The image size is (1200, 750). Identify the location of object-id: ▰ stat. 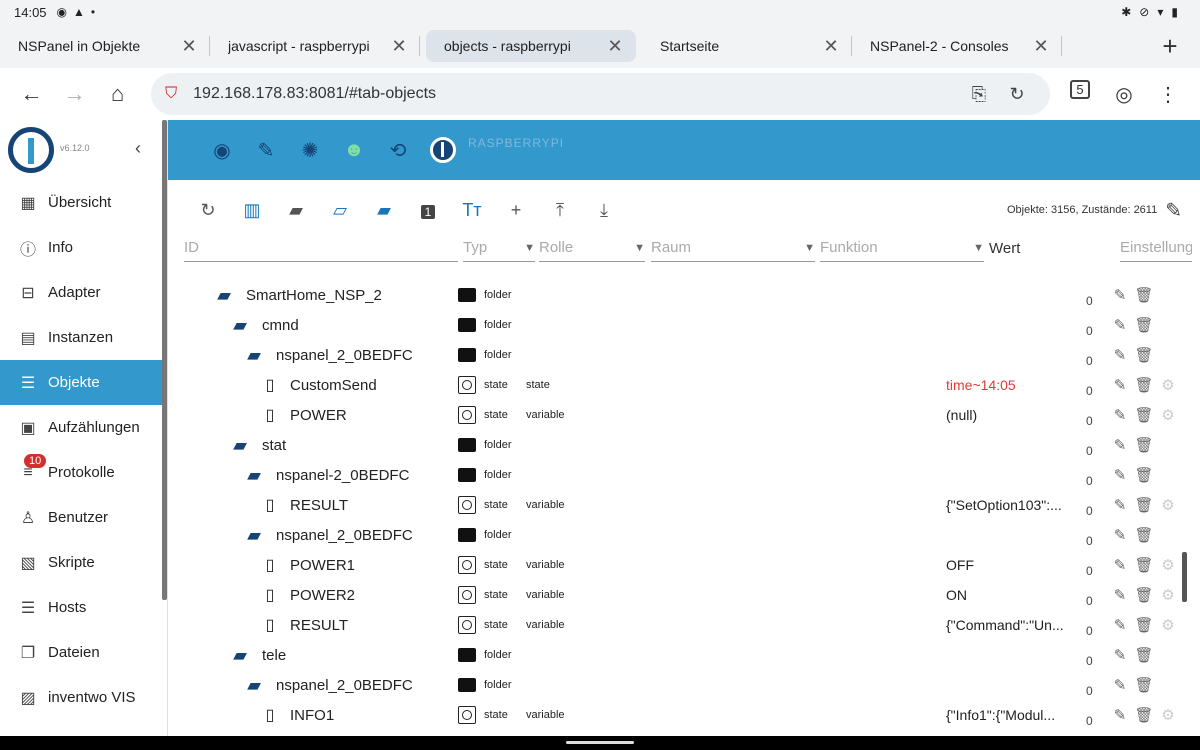
(257, 445).